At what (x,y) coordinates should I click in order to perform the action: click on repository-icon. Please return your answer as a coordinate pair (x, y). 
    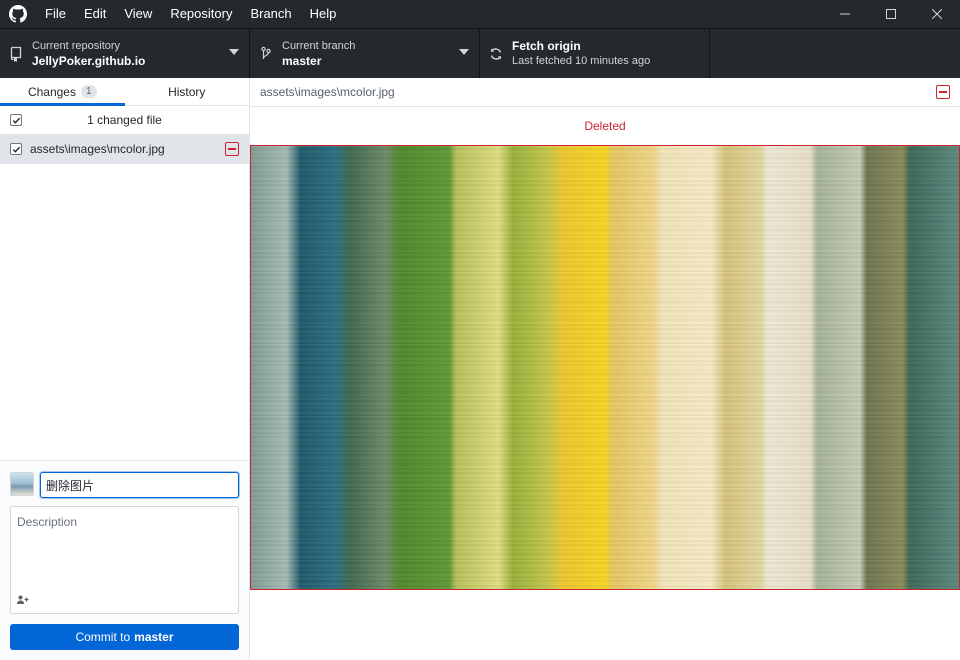
    Looking at the image, I should click on (16, 54).